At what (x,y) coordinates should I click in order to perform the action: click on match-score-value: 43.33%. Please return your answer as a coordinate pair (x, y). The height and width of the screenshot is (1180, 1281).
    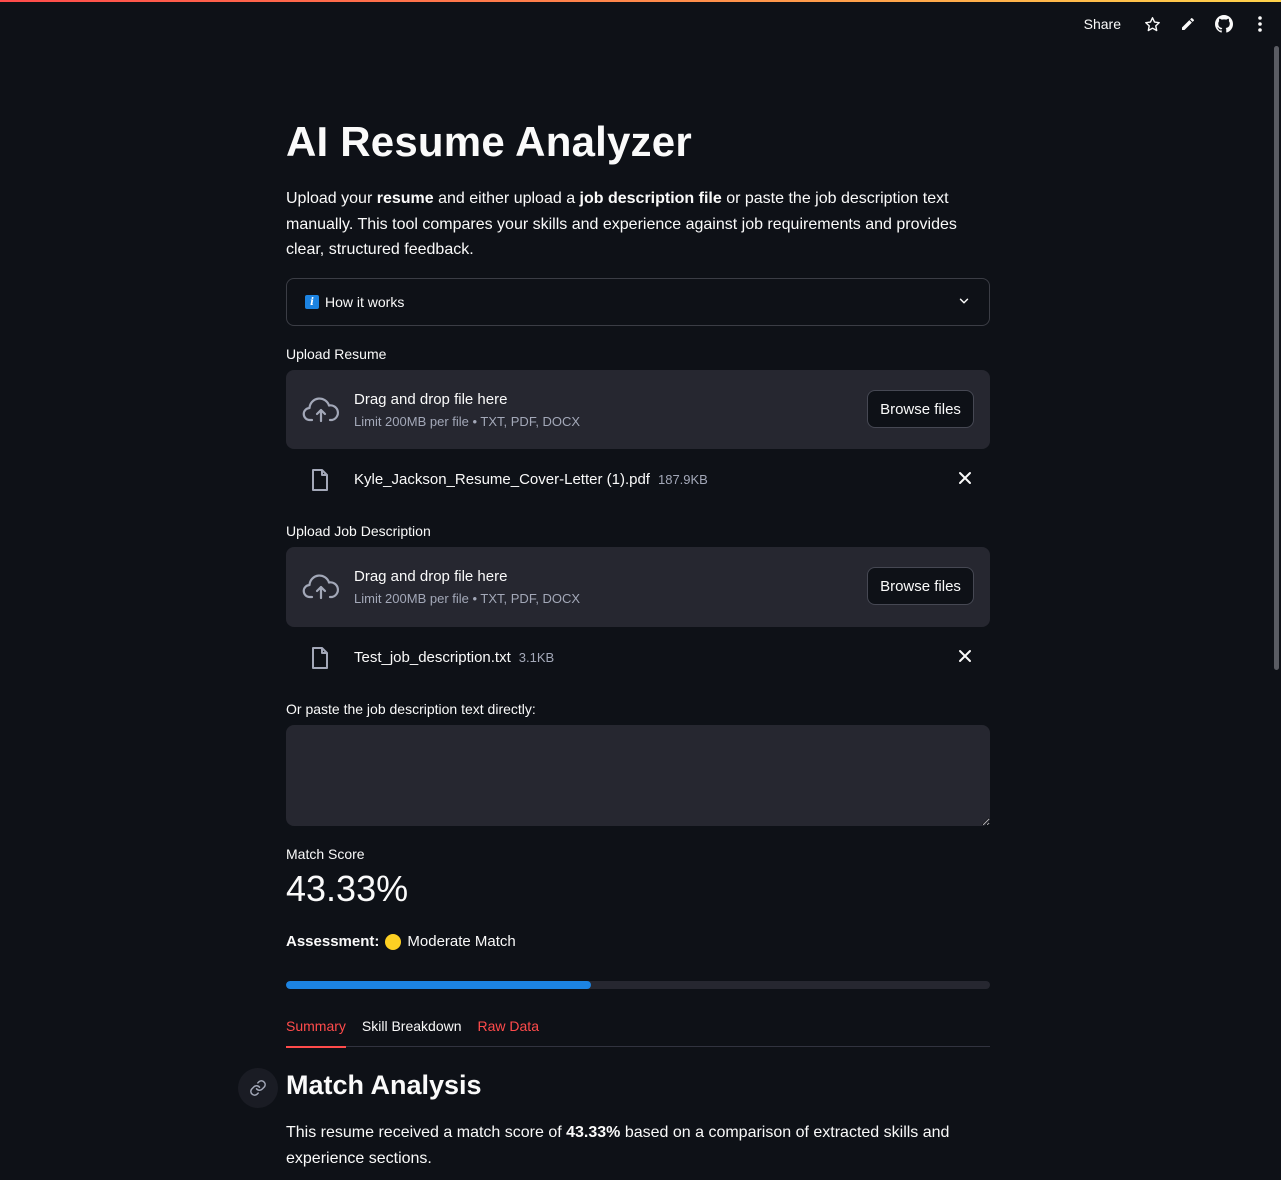
    Looking at the image, I should click on (347, 888).